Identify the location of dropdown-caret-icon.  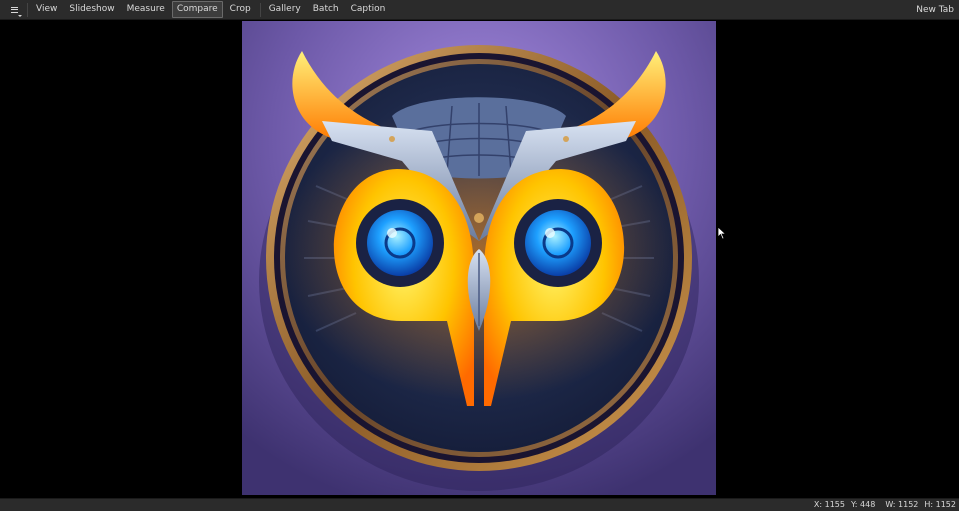
(20, 15).